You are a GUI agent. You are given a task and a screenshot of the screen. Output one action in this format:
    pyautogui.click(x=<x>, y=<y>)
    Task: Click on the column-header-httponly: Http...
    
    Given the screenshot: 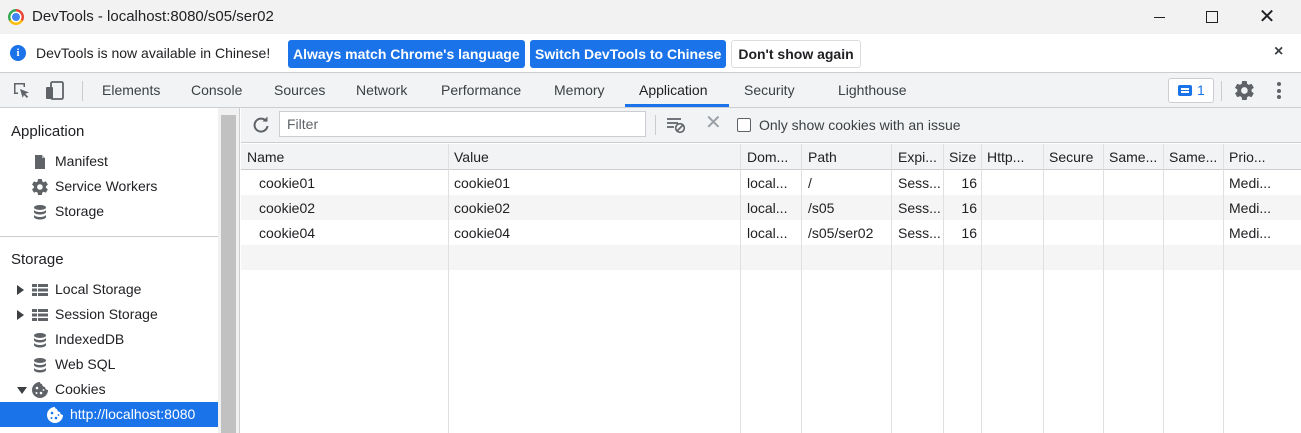 What is the action you would take?
    pyautogui.click(x=1014, y=157)
    